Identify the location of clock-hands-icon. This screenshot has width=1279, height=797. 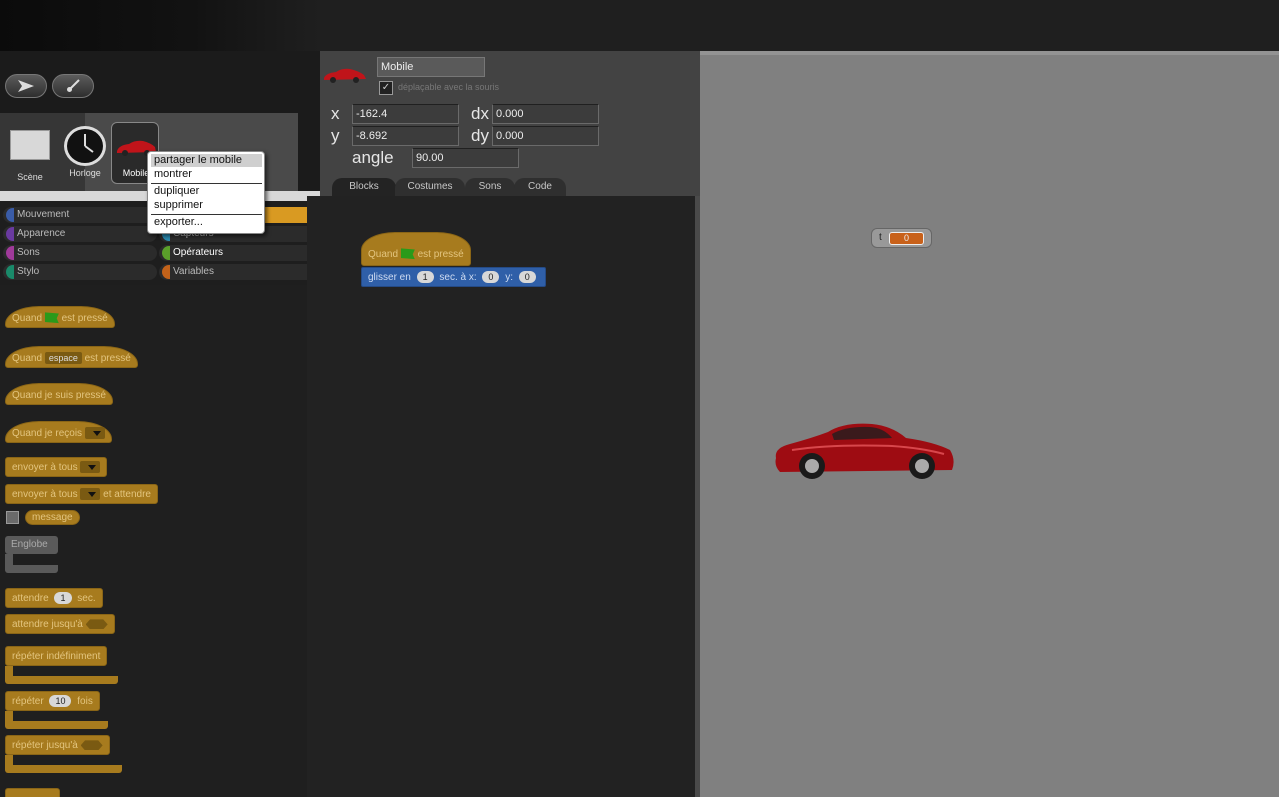
(89, 143).